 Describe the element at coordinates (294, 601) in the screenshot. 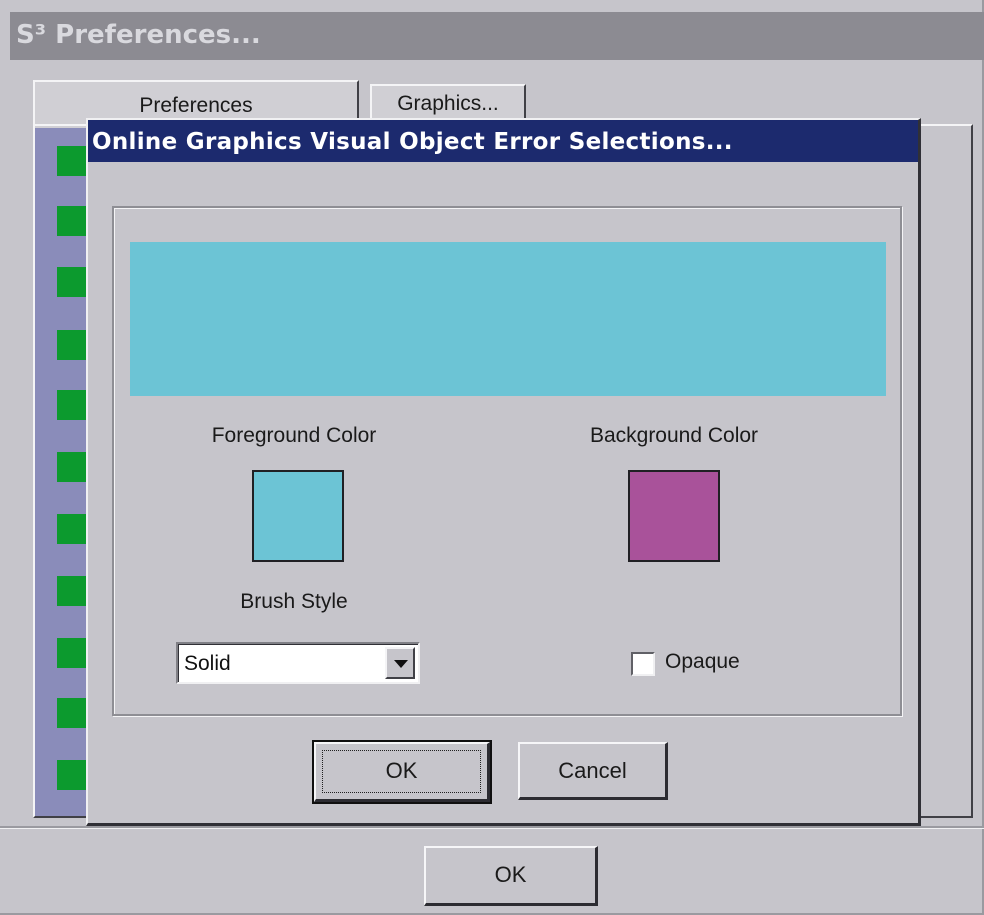

I see `brush-style-label: Brush Style` at that location.